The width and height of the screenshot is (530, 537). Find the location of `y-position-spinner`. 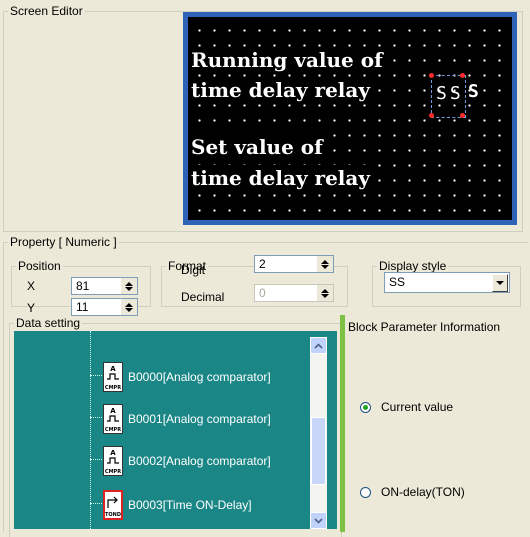

y-position-spinner is located at coordinates (129, 307).